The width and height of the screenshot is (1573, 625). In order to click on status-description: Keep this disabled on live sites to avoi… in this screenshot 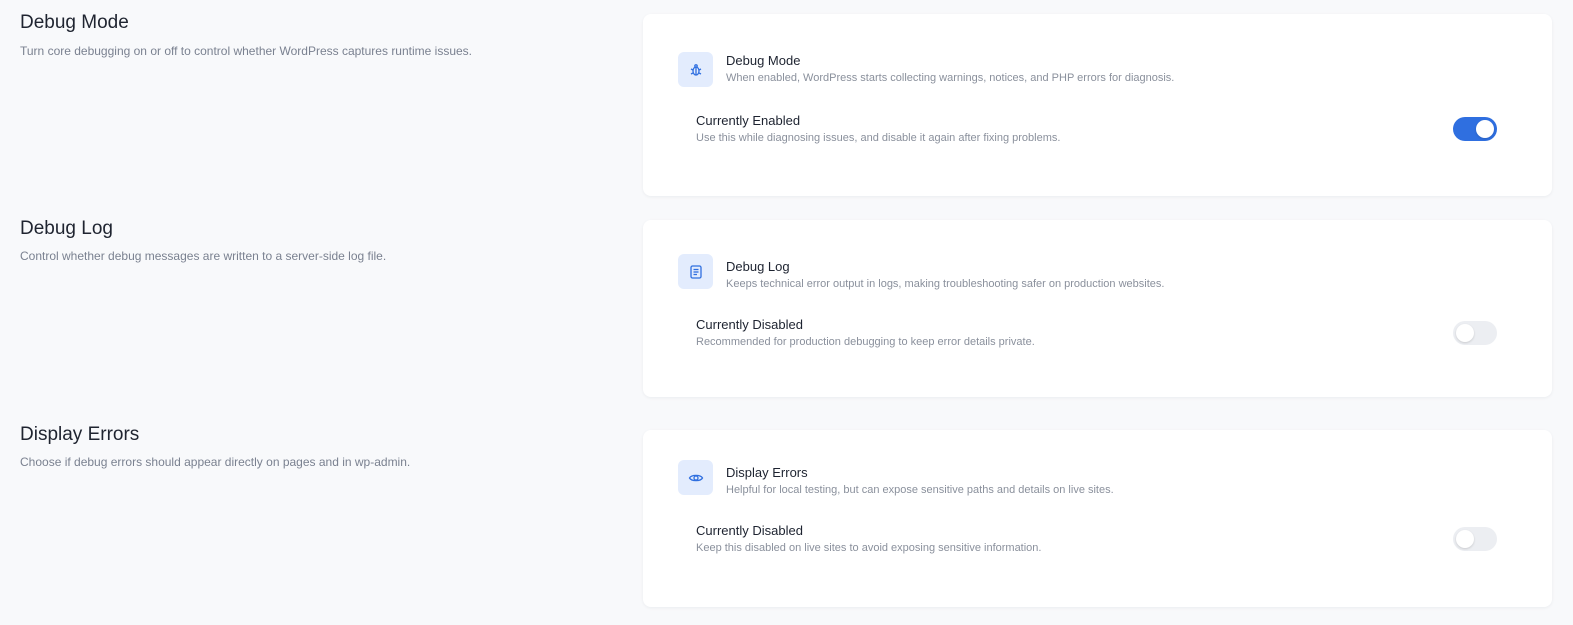, I will do `click(869, 548)`.